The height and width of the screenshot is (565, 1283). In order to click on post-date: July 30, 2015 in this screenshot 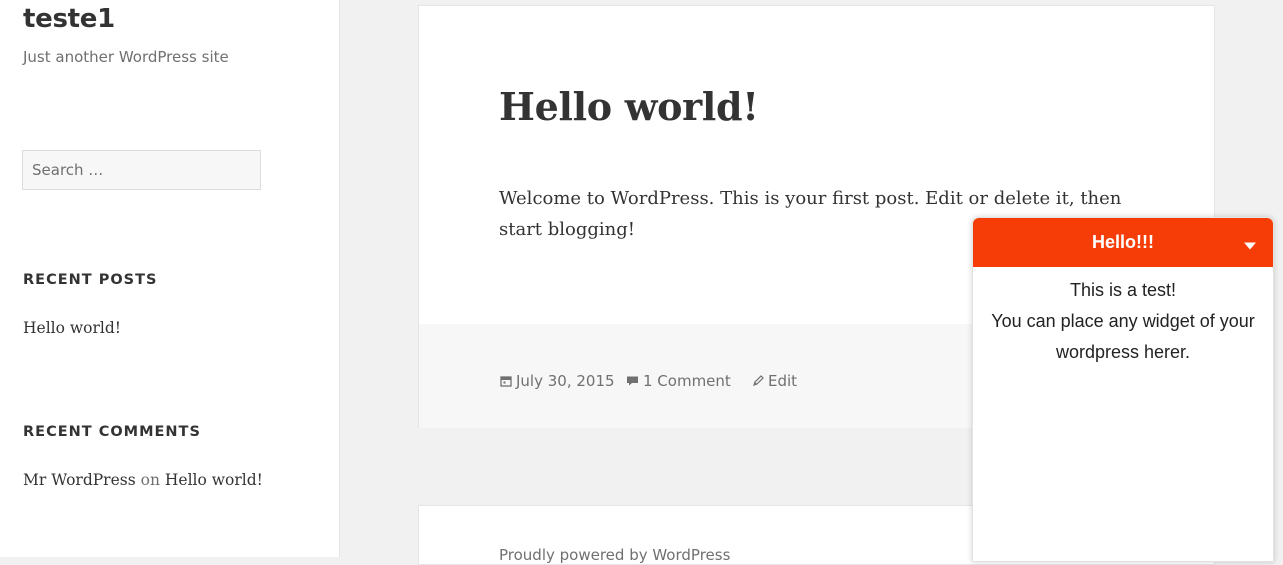, I will do `click(557, 381)`.